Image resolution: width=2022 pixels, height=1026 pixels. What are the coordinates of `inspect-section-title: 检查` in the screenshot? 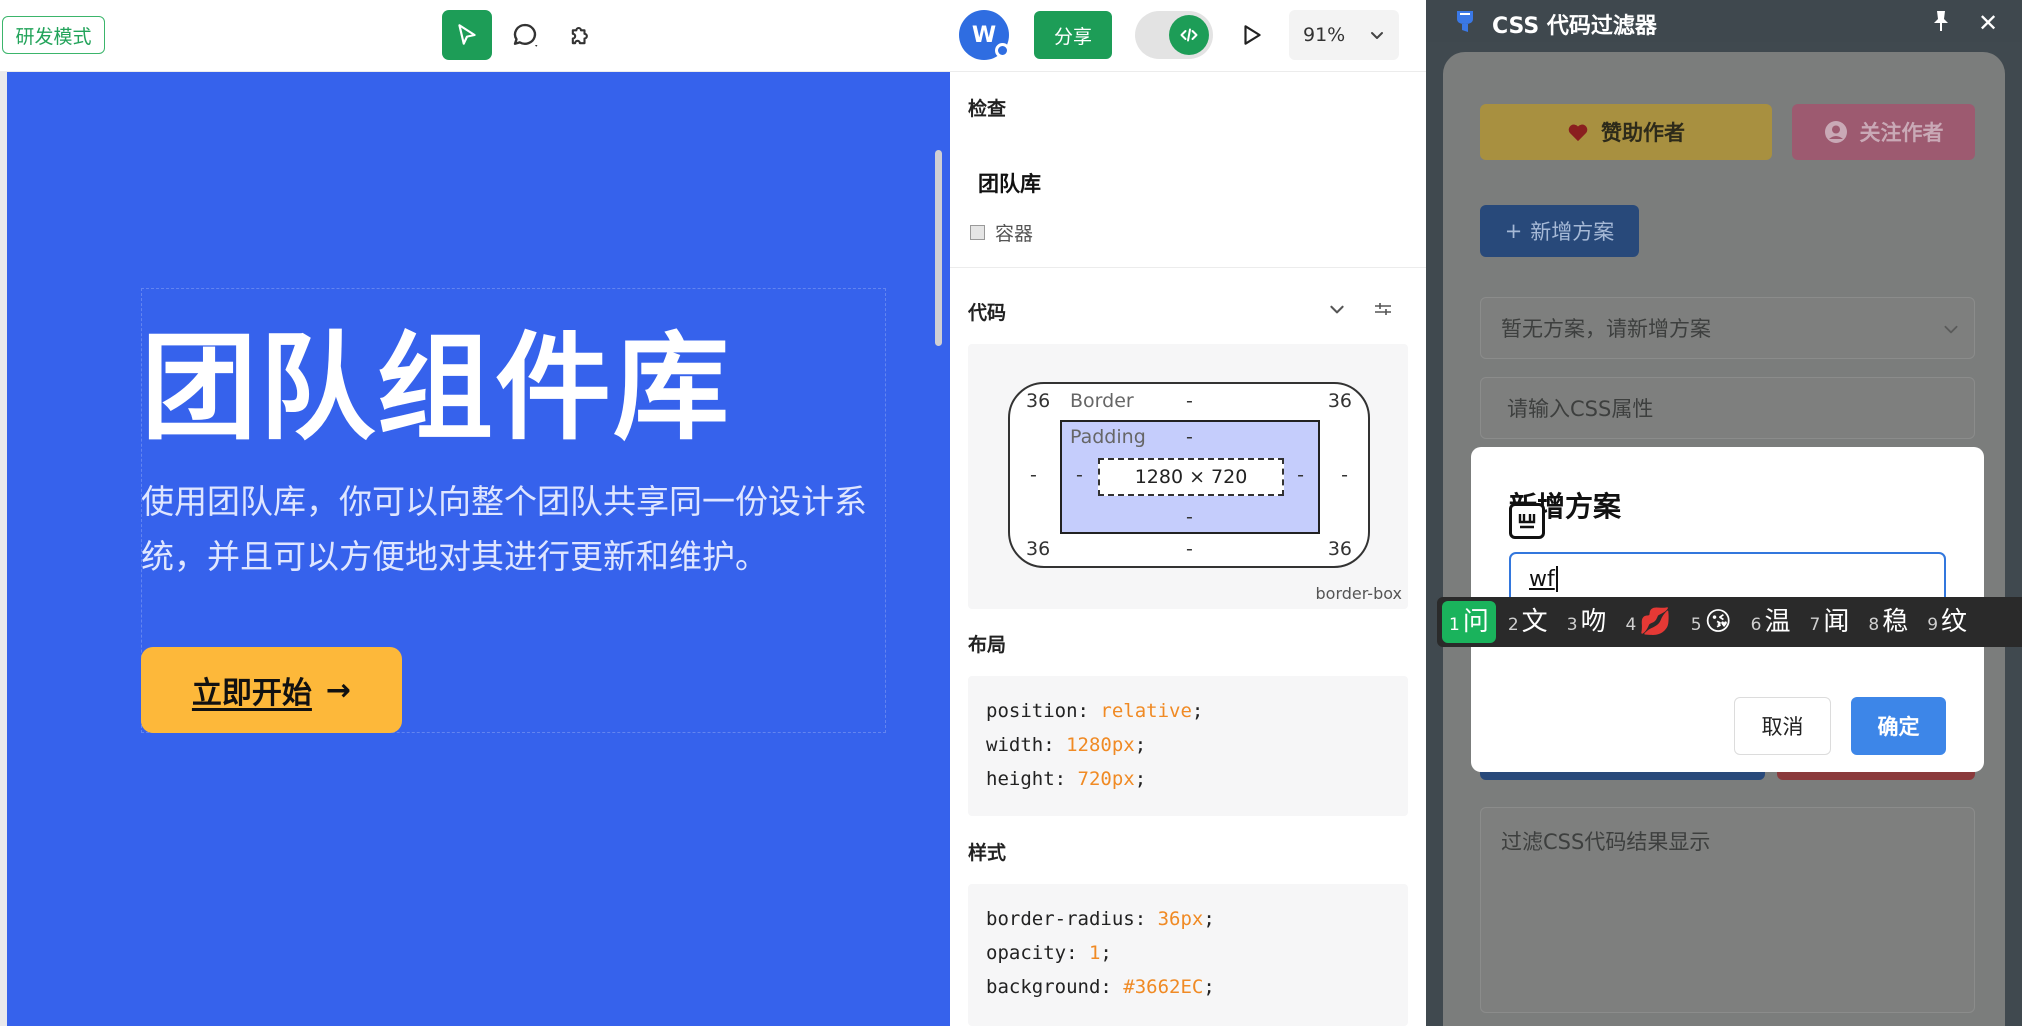 It's located at (987, 109).